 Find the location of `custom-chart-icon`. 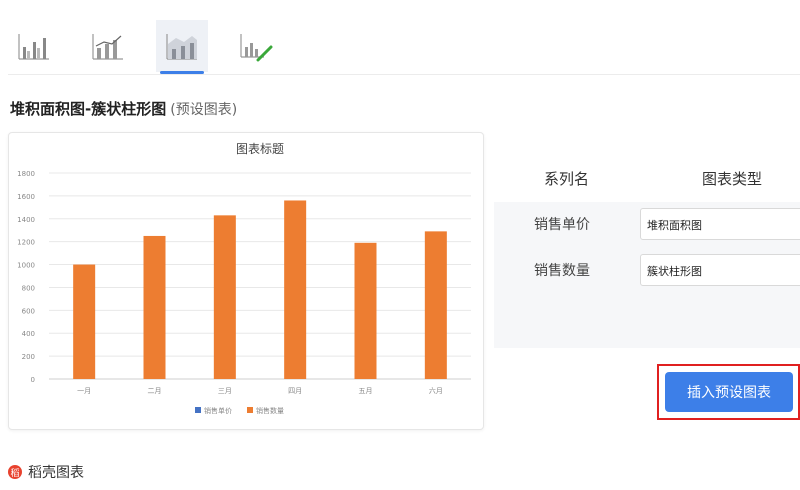

custom-chart-icon is located at coordinates (256, 48).